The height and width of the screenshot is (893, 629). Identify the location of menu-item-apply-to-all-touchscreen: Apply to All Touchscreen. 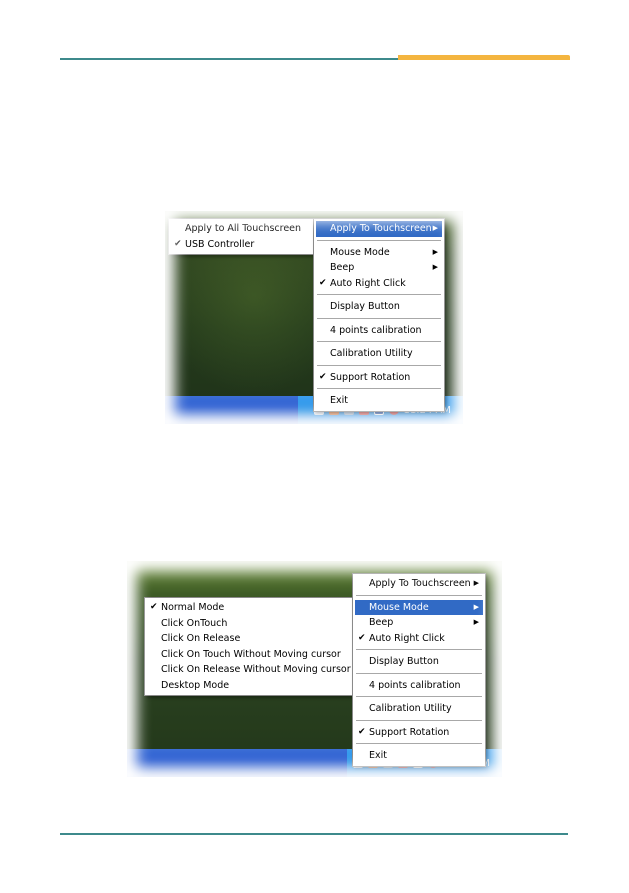
(242, 229).